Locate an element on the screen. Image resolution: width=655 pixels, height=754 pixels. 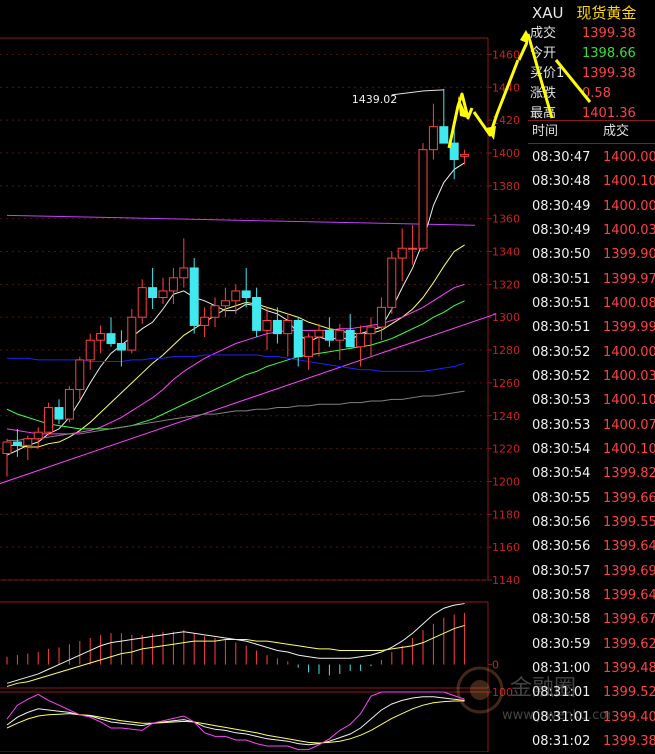
y-tick-label: 1380 is located at coordinates (506, 186).